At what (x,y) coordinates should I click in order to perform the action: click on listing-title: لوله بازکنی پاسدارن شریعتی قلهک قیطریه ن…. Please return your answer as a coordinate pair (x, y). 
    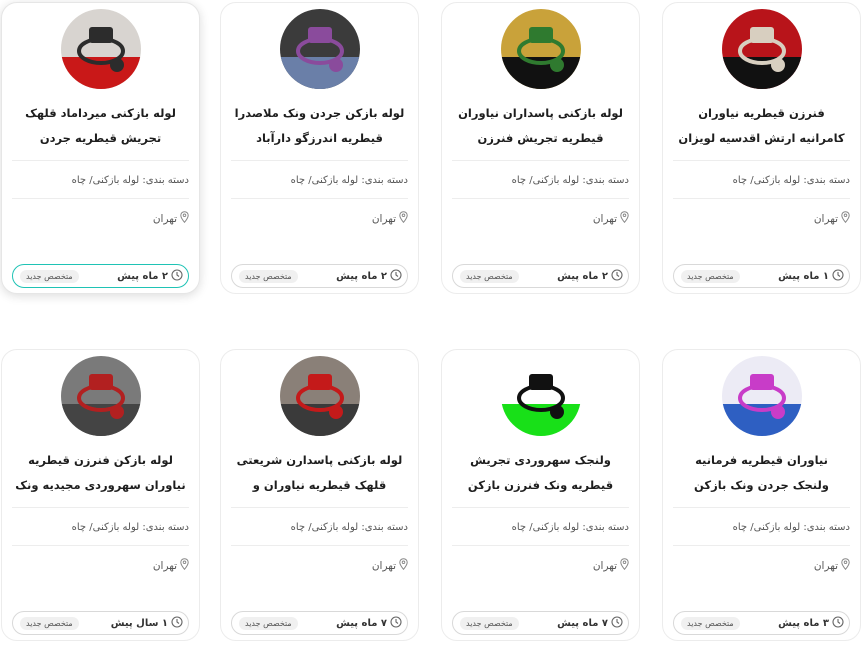
    Looking at the image, I should click on (319, 474).